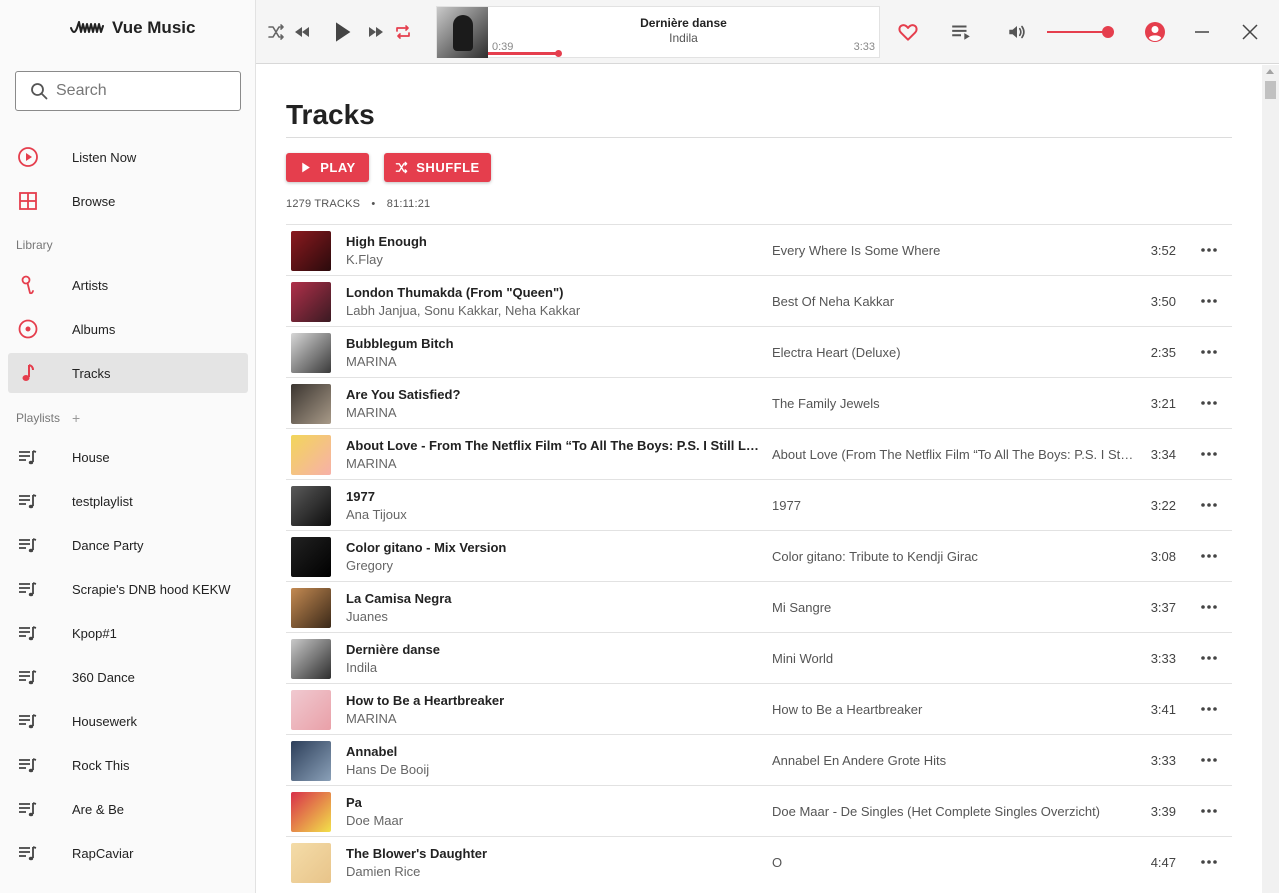 Image resolution: width=1279 pixels, height=893 pixels. Describe the element at coordinates (76, 418) in the screenshot. I see `add-playlist-button: +` at that location.